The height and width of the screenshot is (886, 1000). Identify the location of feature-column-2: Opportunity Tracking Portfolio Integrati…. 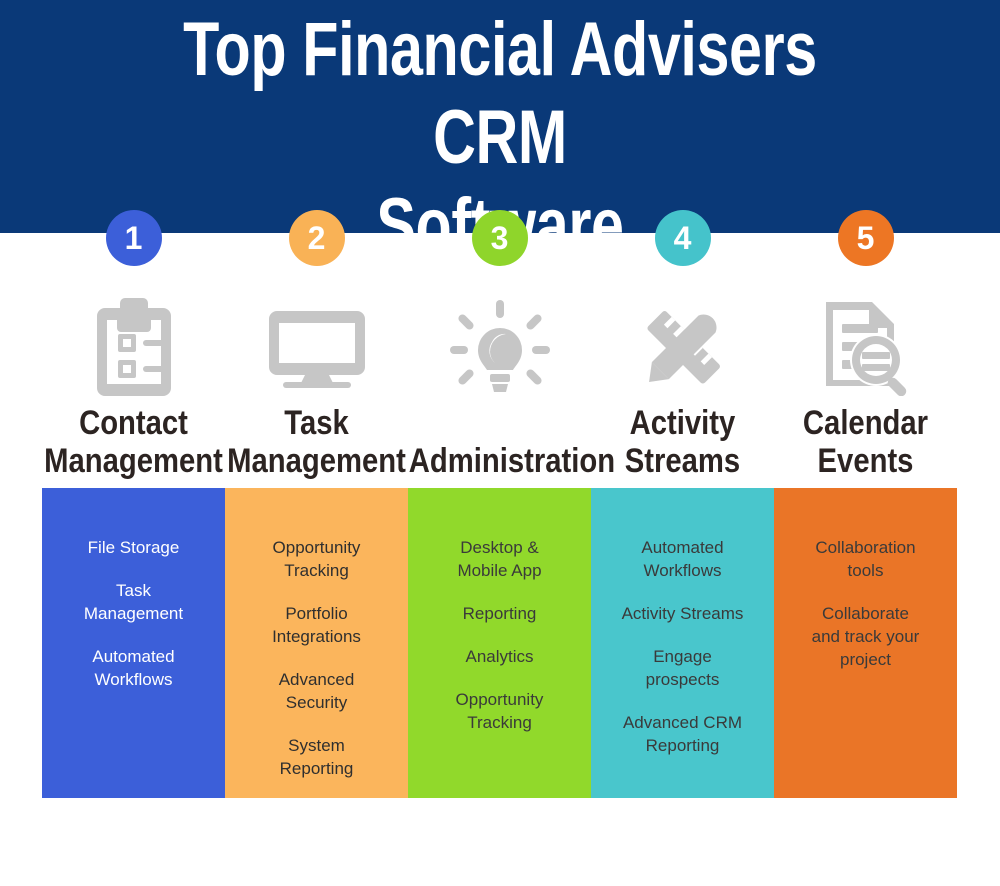
(316, 643).